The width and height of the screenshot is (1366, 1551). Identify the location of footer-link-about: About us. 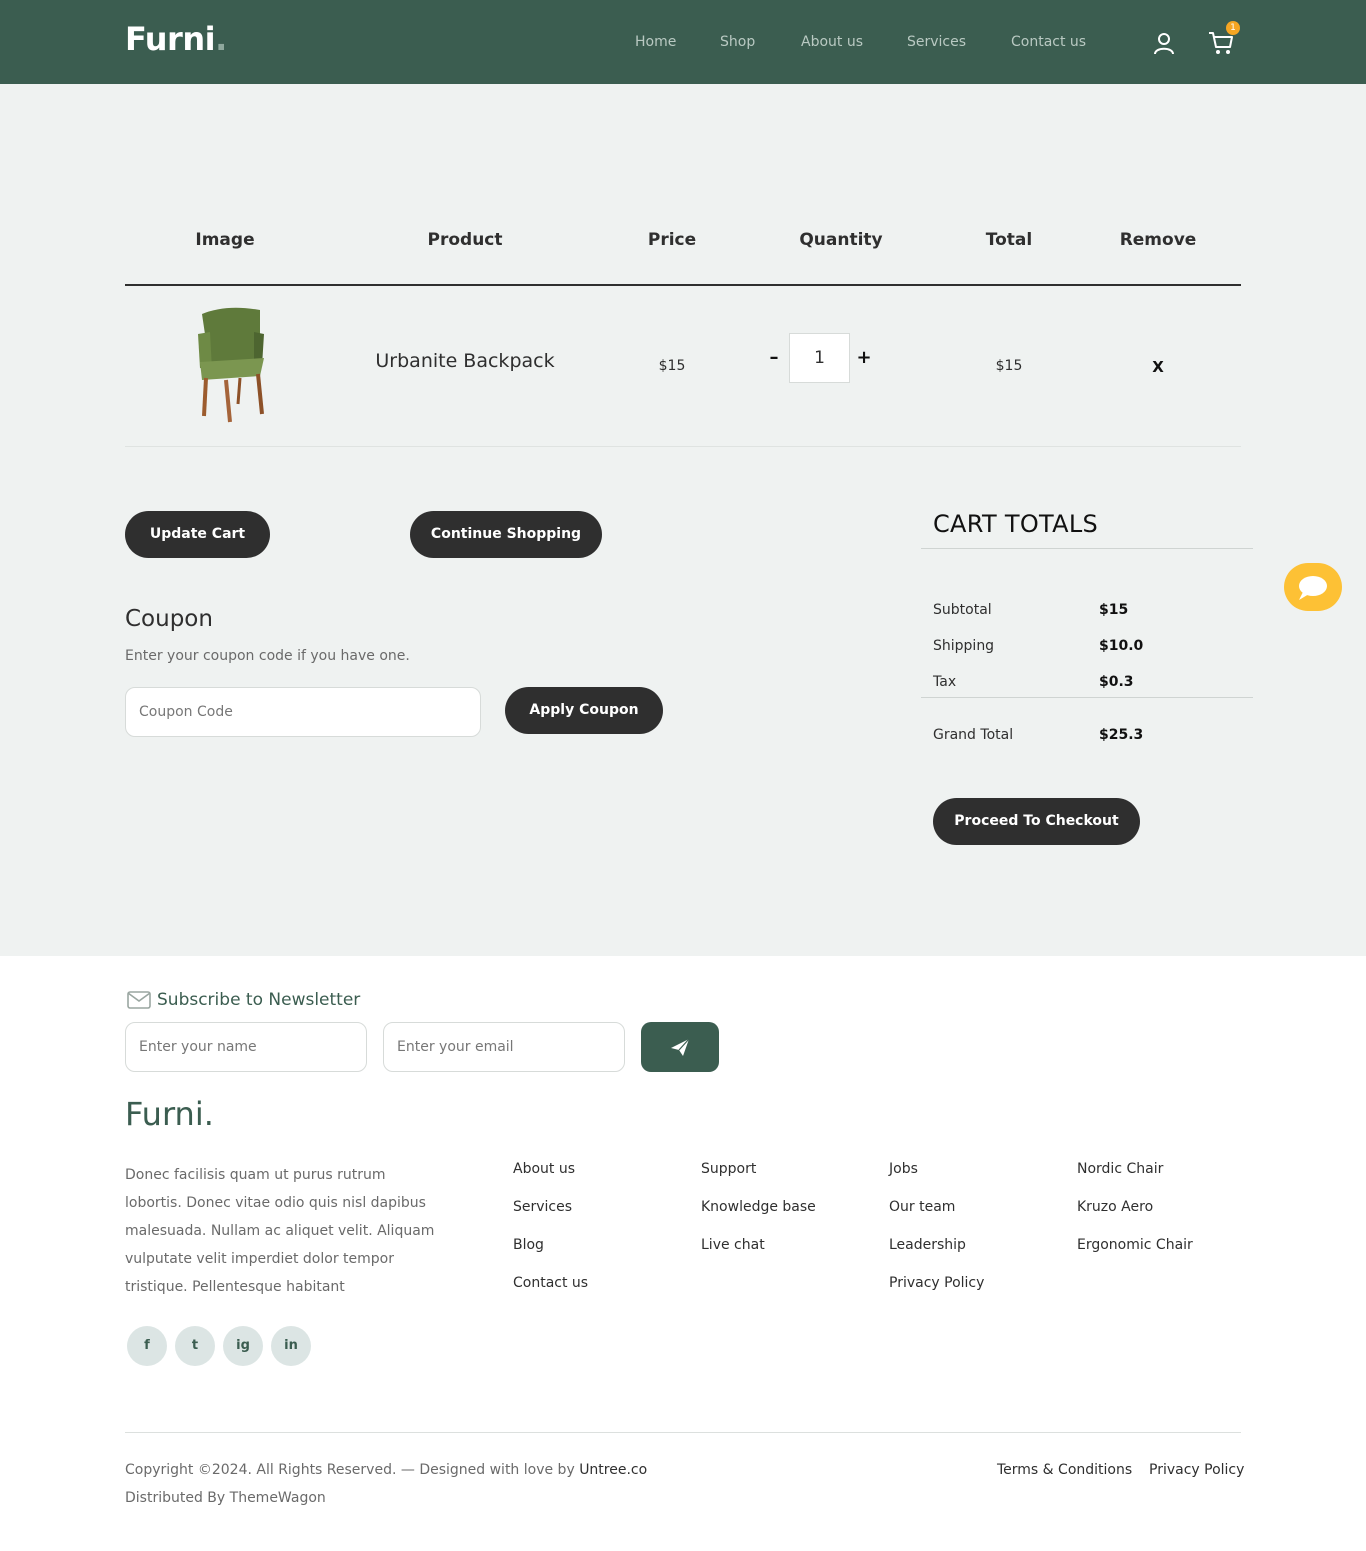
(544, 1169).